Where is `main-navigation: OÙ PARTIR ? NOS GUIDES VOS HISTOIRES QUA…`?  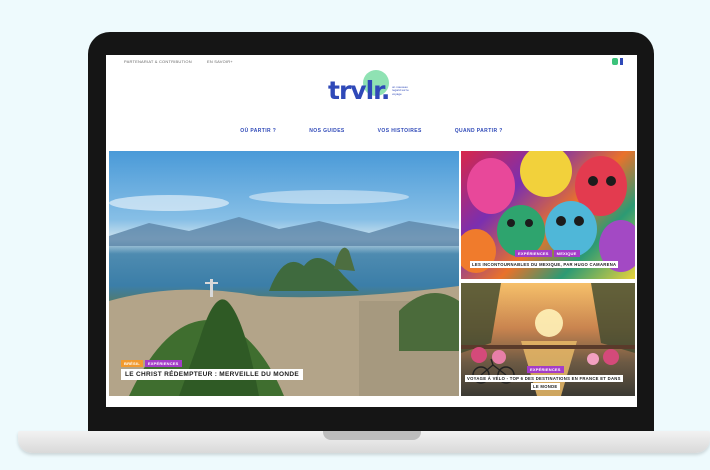
main-navigation: OÙ PARTIR ? NOS GUIDES VOS HISTOIRES QUA… is located at coordinates (371, 131).